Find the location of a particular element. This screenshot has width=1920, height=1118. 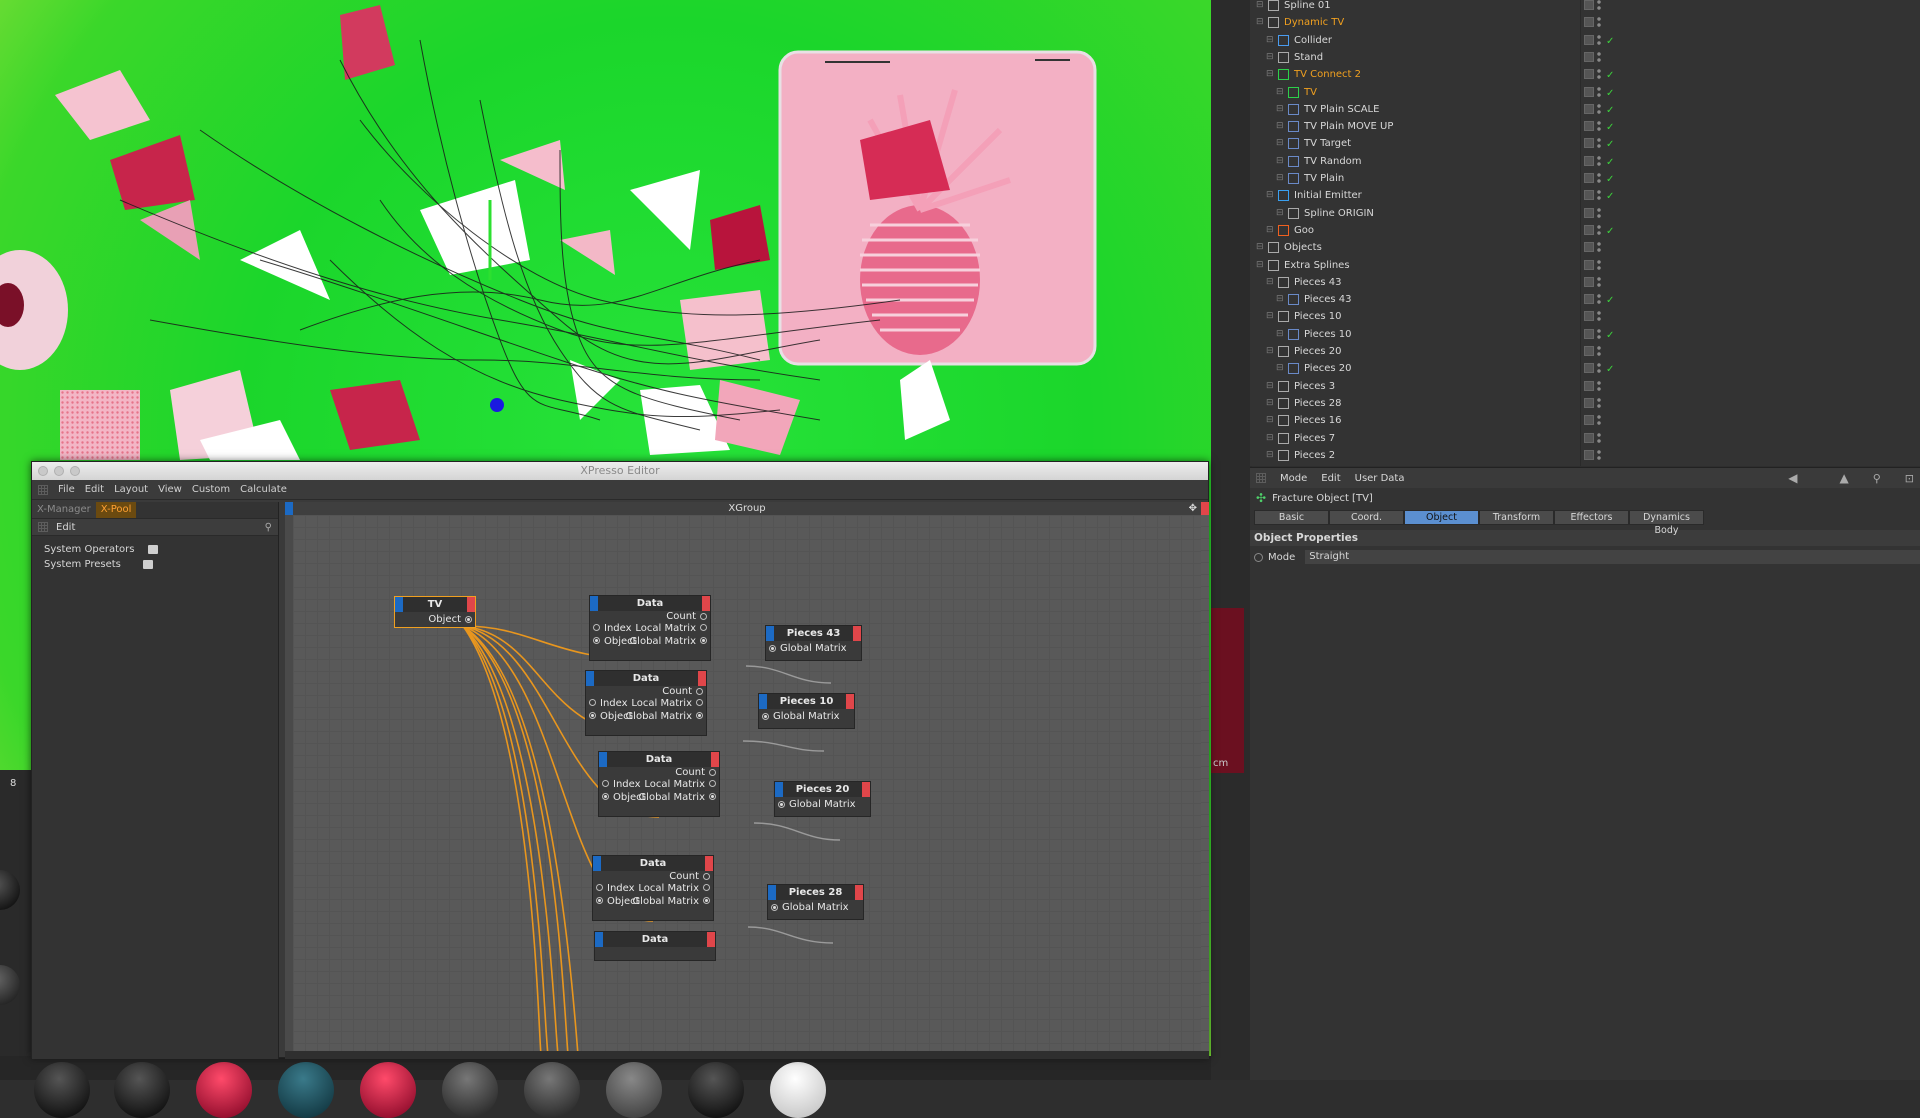

zoom-window-button is located at coordinates (75, 471).